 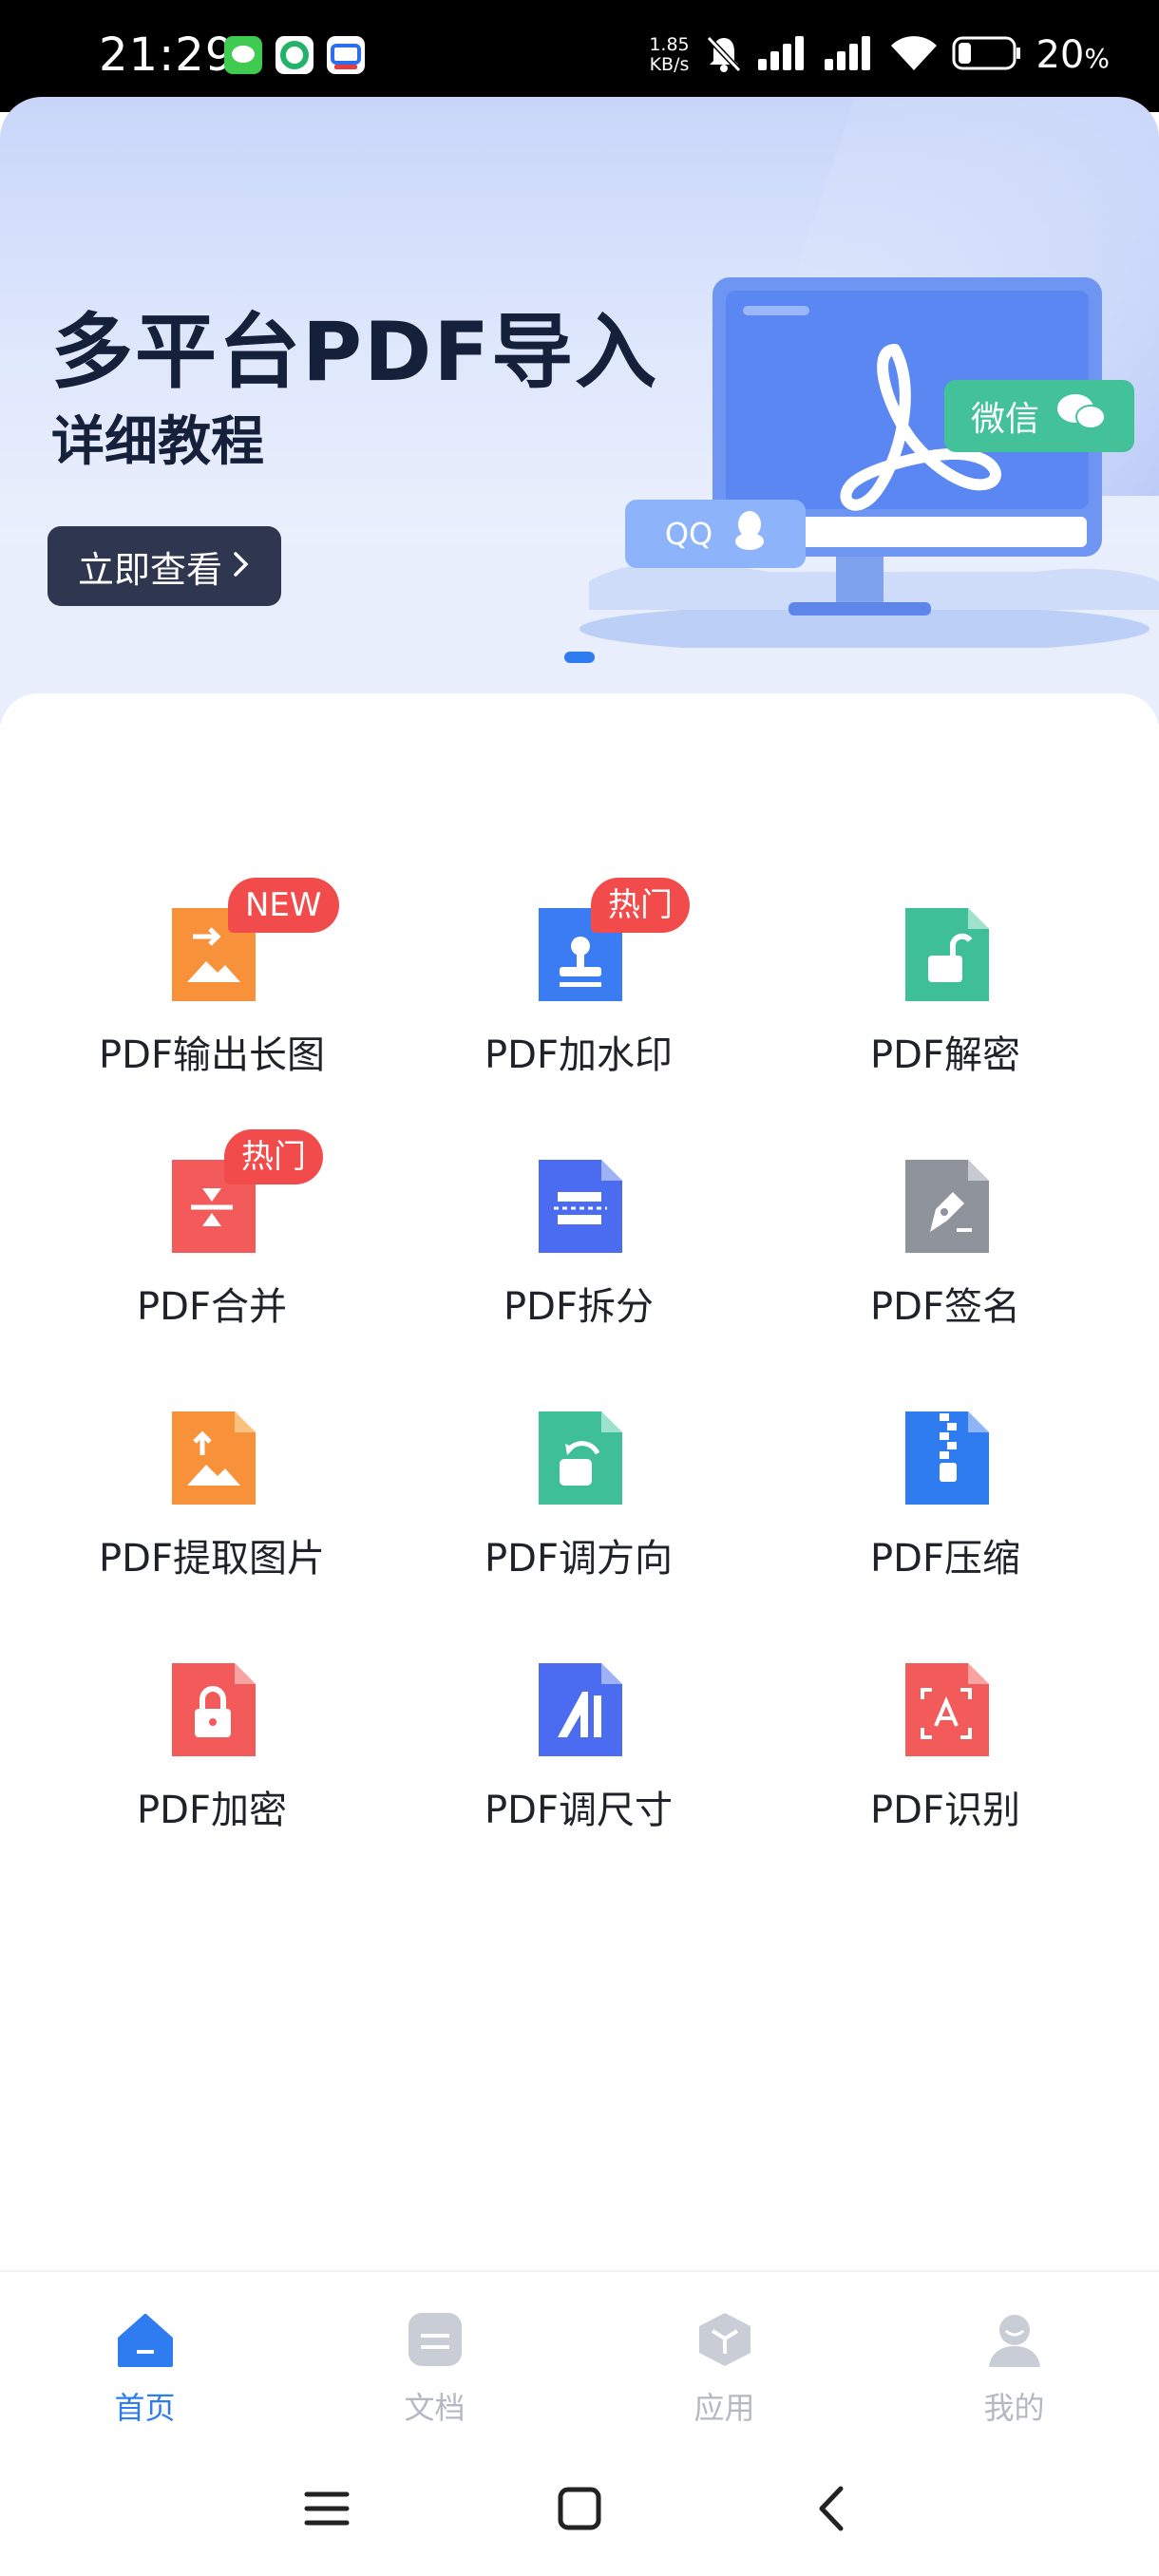 I want to click on network-speed-unit: KB/s, so click(x=669, y=64).